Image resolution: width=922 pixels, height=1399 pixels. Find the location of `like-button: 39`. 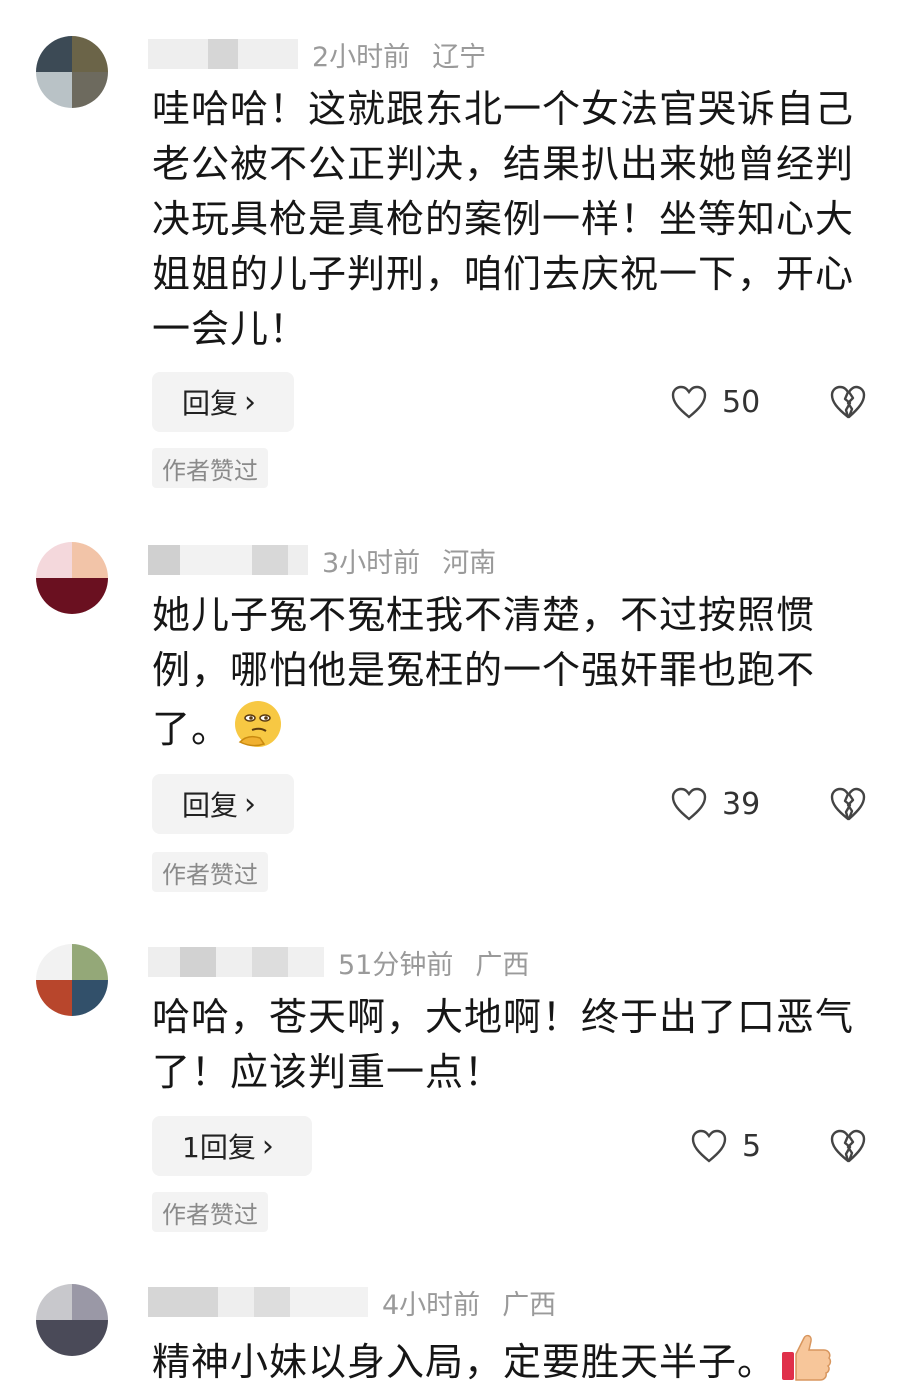

like-button: 39 is located at coordinates (715, 804).